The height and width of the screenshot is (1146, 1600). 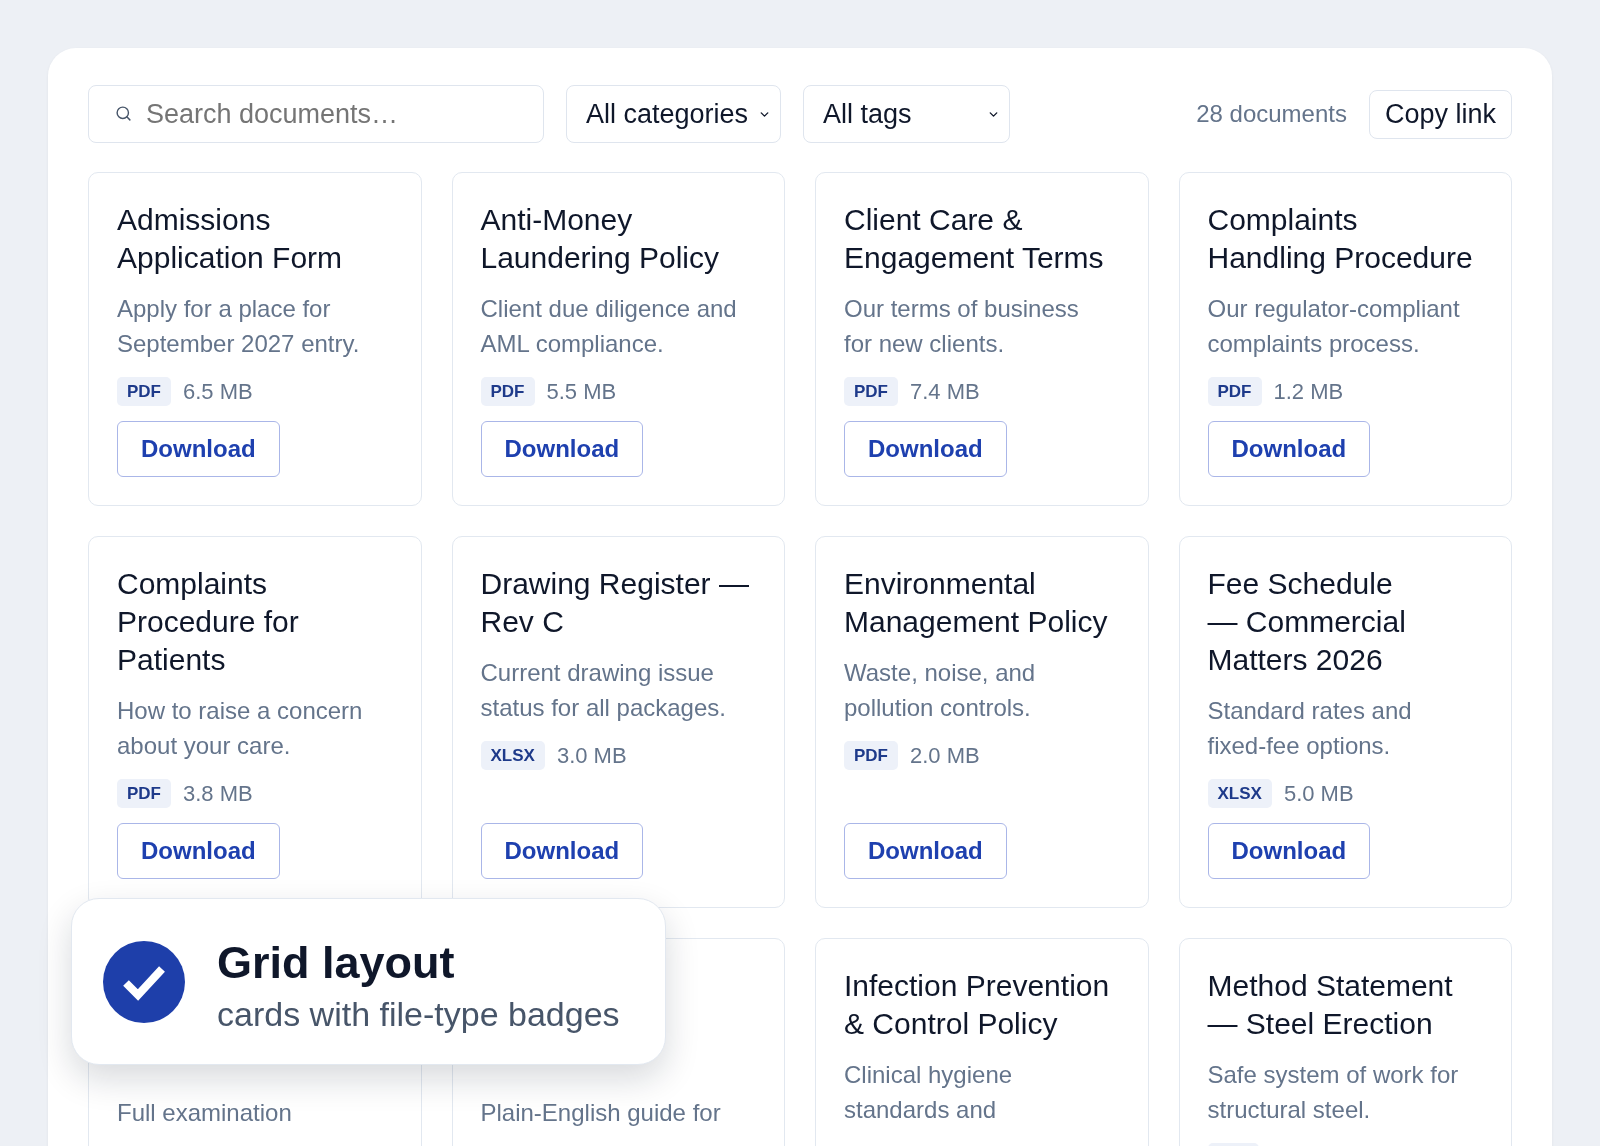 I want to click on document-description: Our regulator-compliant complaints process., so click(x=1334, y=326).